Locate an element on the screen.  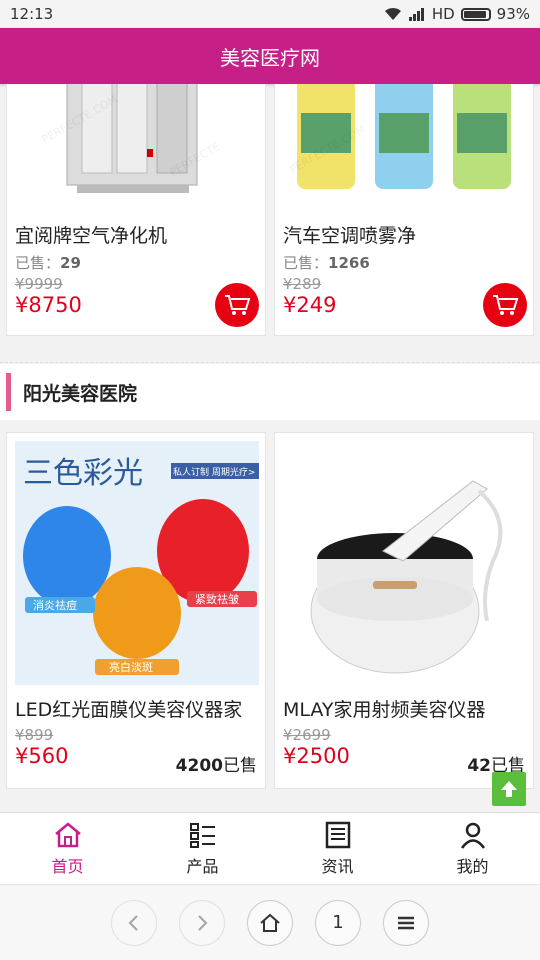
bottom-tab-bar: 首页 产品 资讯 我的 is located at coordinates (270, 848).